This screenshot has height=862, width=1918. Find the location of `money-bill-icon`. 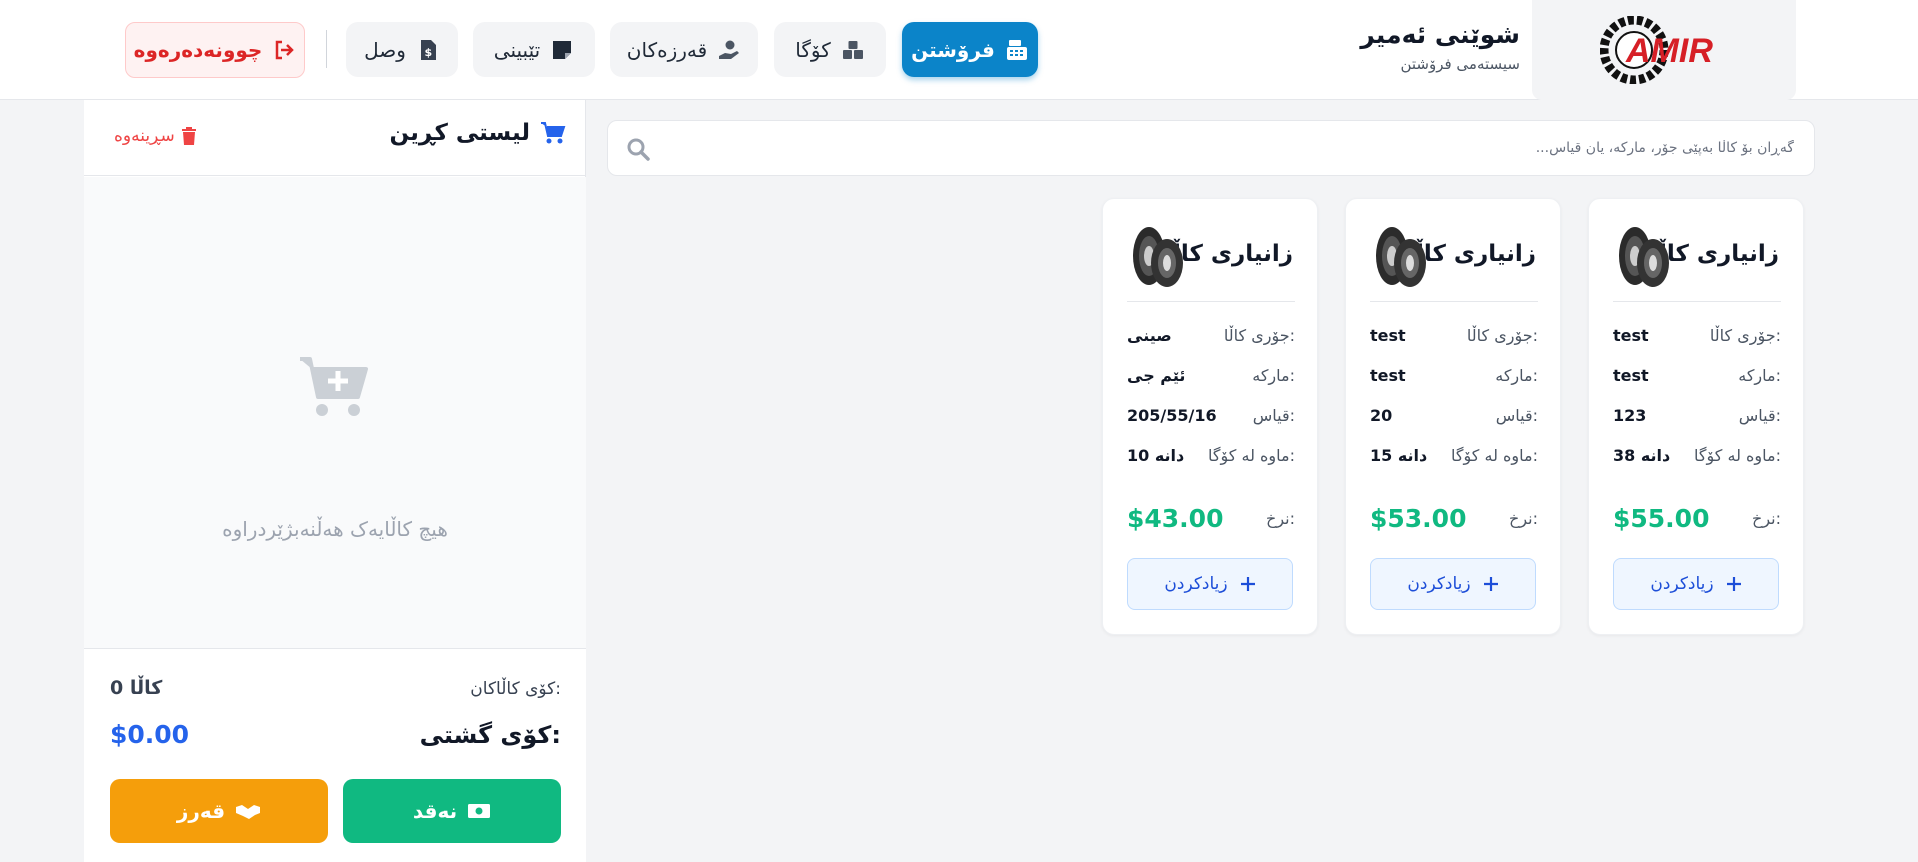

money-bill-icon is located at coordinates (479, 811).